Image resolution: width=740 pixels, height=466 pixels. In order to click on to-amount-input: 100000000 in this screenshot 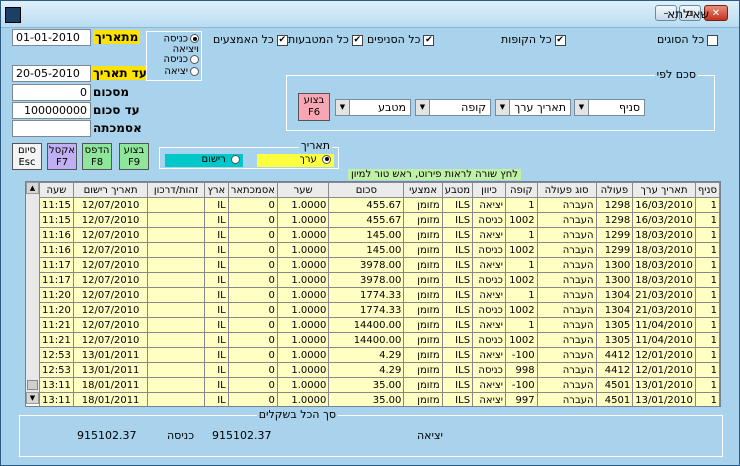, I will do `click(51, 110)`.